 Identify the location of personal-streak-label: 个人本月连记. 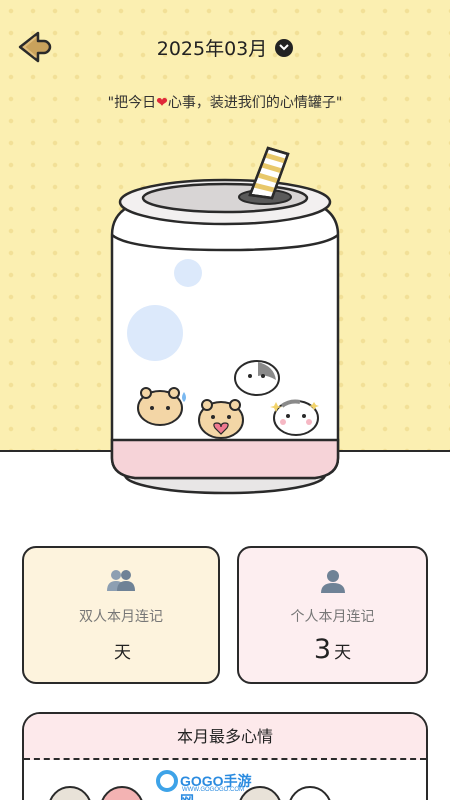
(332, 617).